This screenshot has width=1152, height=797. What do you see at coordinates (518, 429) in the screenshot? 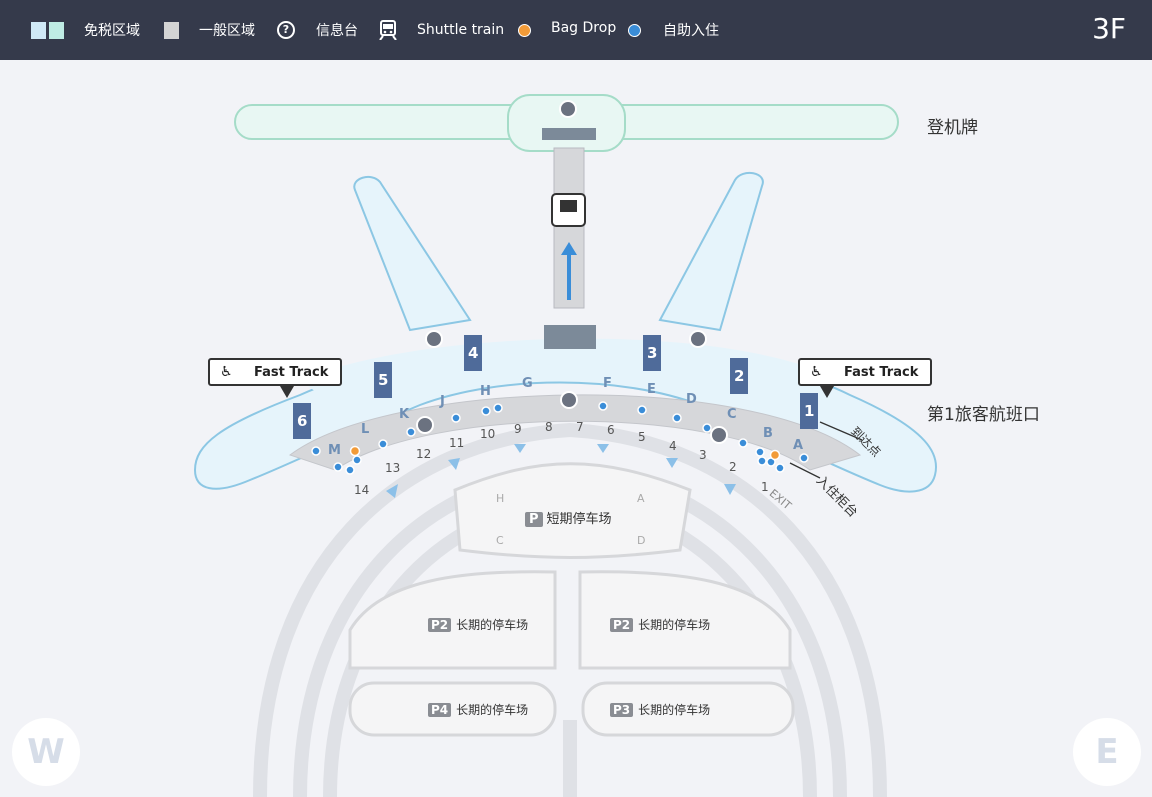
I see `island-number-9: 9` at bounding box center [518, 429].